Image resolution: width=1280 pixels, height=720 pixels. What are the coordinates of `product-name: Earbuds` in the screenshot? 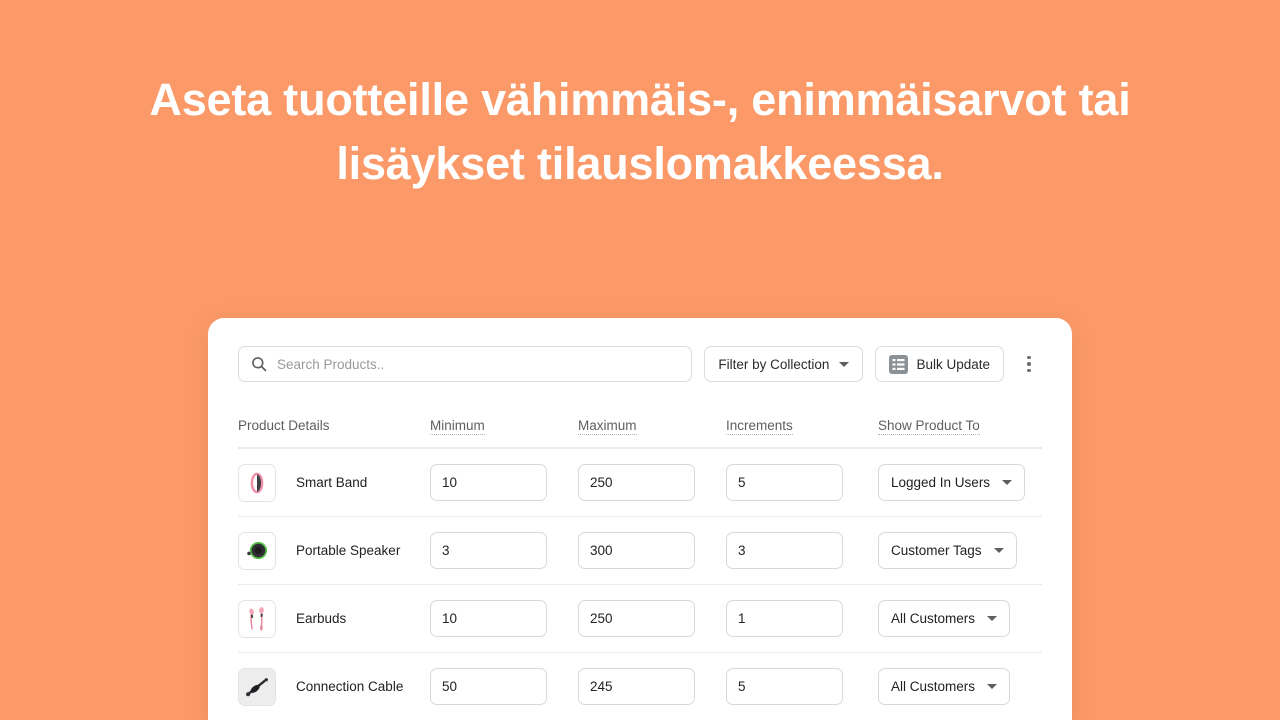 It's located at (321, 618).